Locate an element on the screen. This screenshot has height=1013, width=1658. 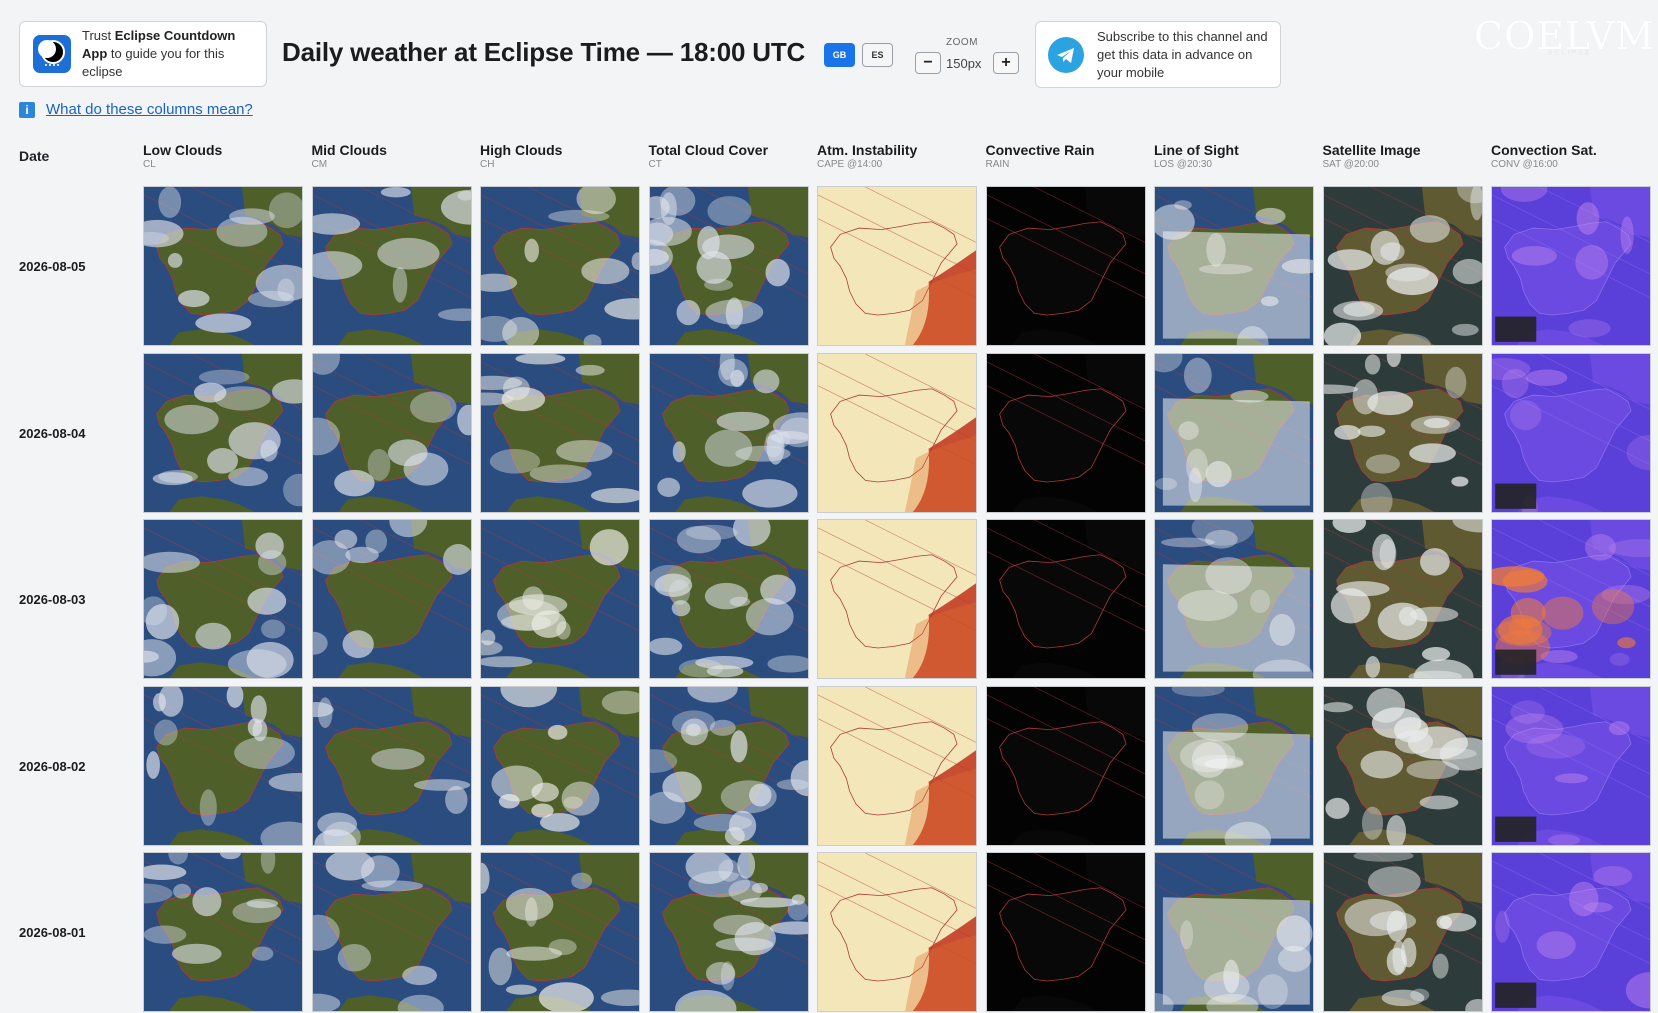
column-code: CAPE @14:00 is located at coordinates (850, 164).